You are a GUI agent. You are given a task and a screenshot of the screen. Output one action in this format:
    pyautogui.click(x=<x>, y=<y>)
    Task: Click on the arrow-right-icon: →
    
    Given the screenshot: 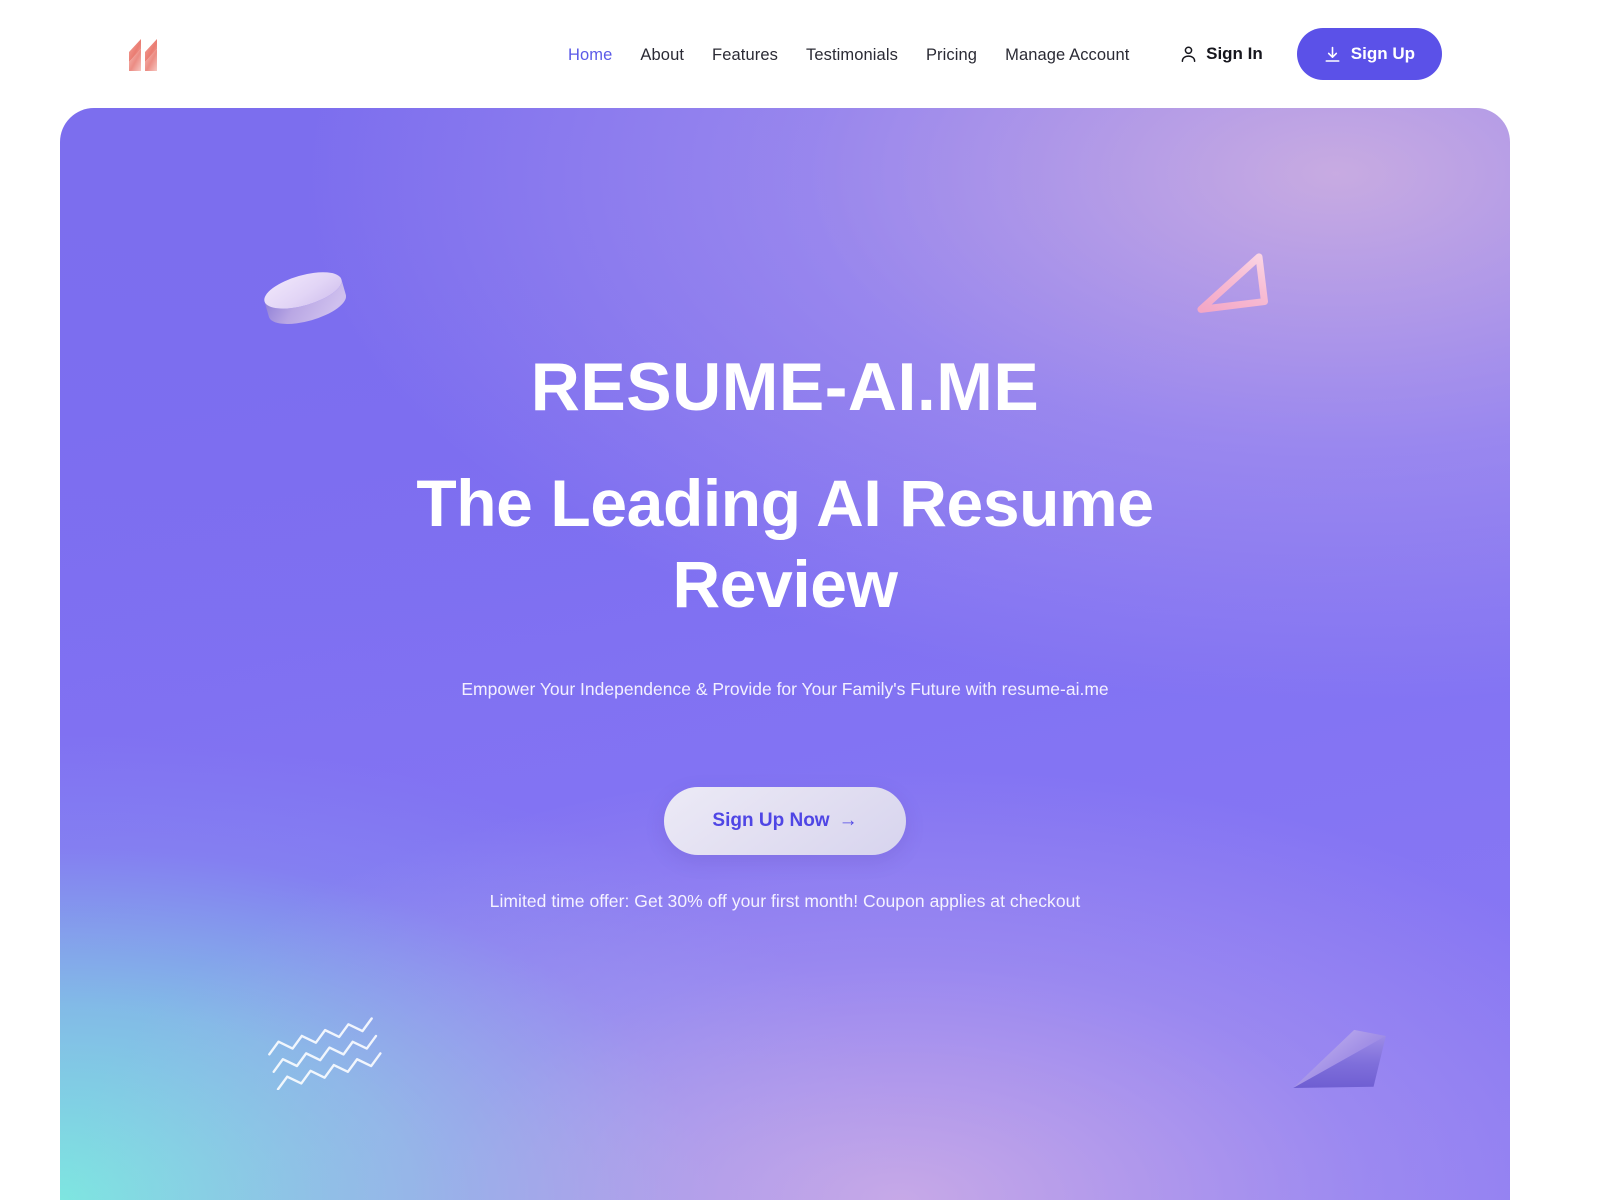 What is the action you would take?
    pyautogui.click(x=848, y=820)
    